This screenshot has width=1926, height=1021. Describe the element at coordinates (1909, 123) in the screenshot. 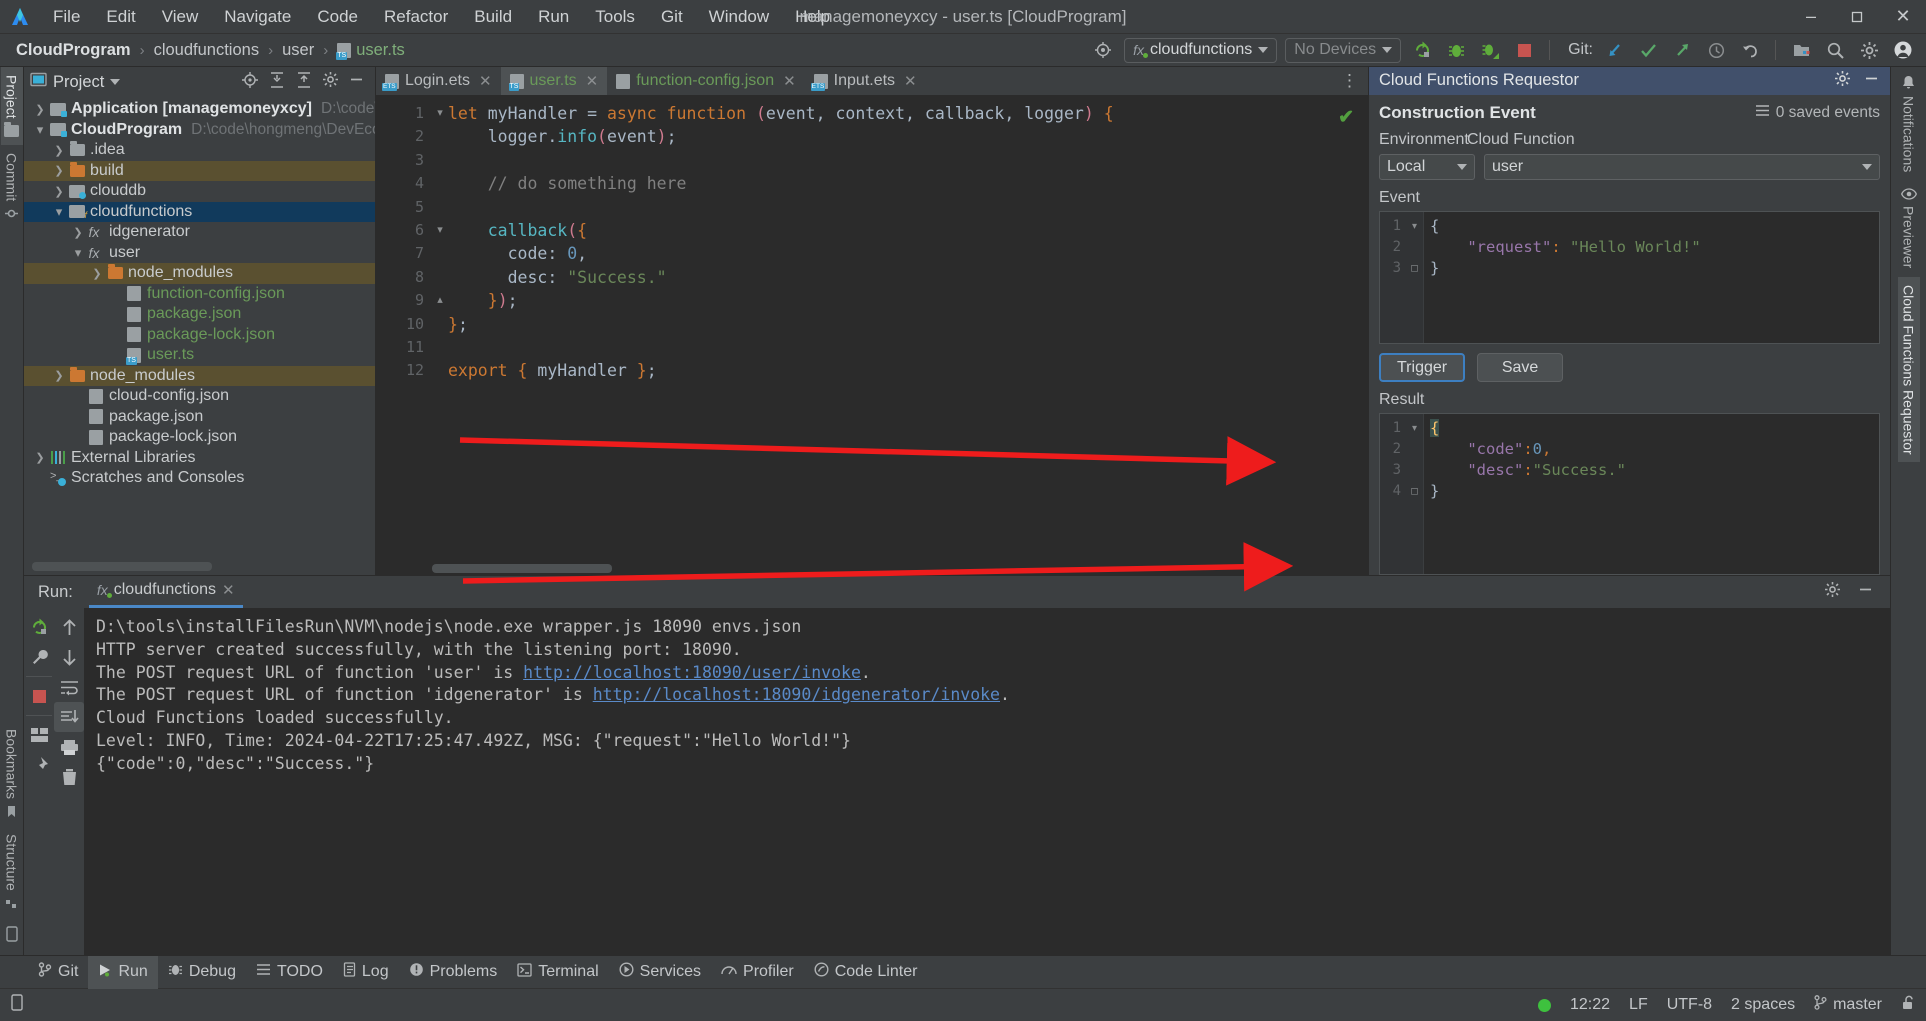

I see `rail-item-notifications: Notifications` at that location.